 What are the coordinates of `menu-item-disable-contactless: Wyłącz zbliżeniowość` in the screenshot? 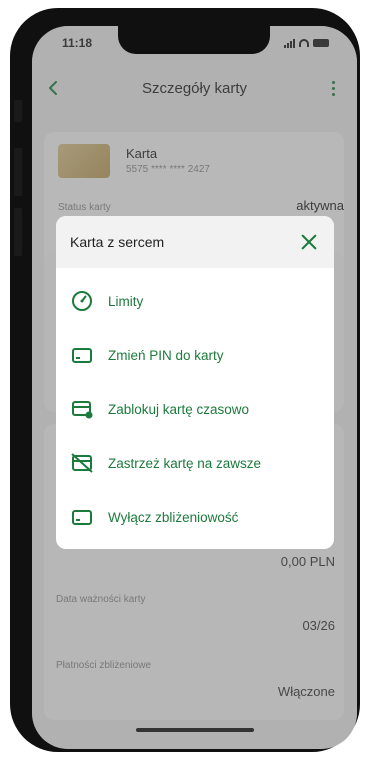 It's located at (195, 517).